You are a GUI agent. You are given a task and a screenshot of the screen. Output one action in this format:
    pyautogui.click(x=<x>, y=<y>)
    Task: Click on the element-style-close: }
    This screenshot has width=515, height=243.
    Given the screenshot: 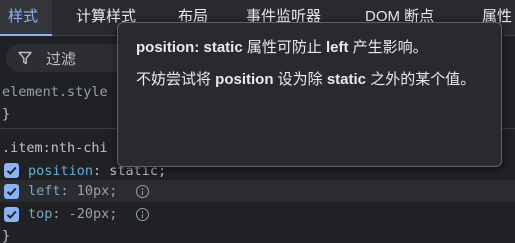 What is the action you would take?
    pyautogui.click(x=6, y=114)
    